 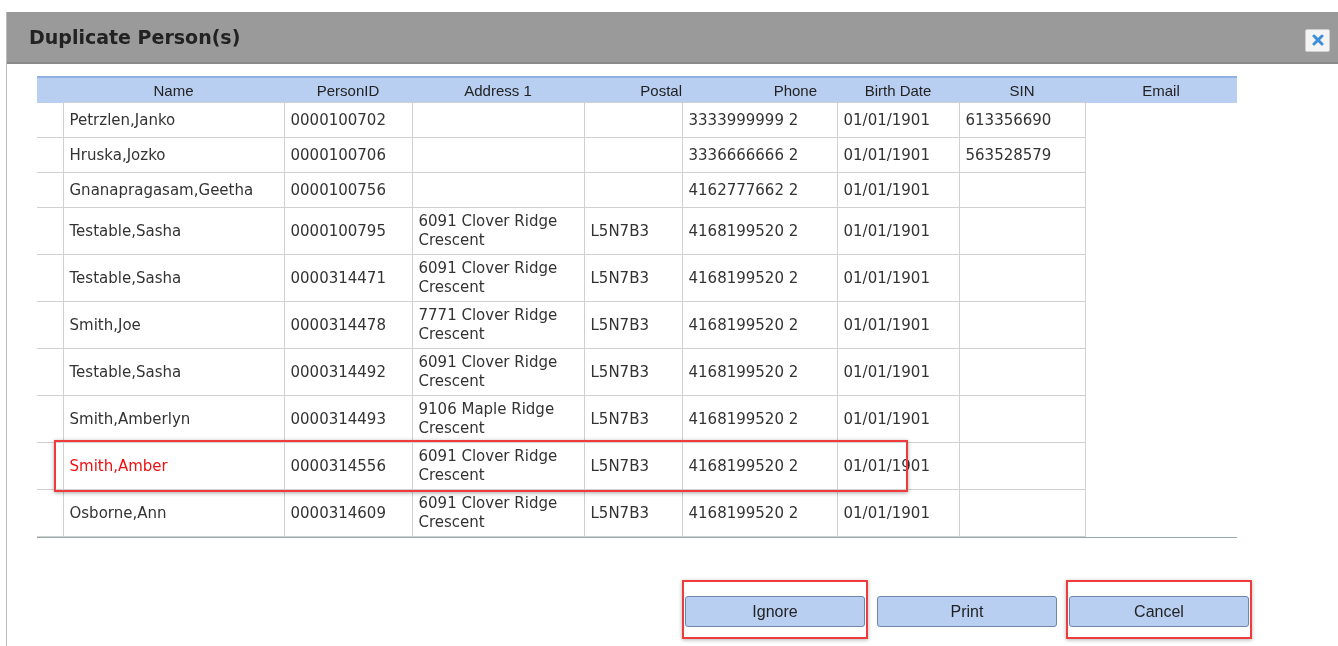 What do you see at coordinates (118, 465) in the screenshot?
I see `table-cell: Smith,Amber` at bounding box center [118, 465].